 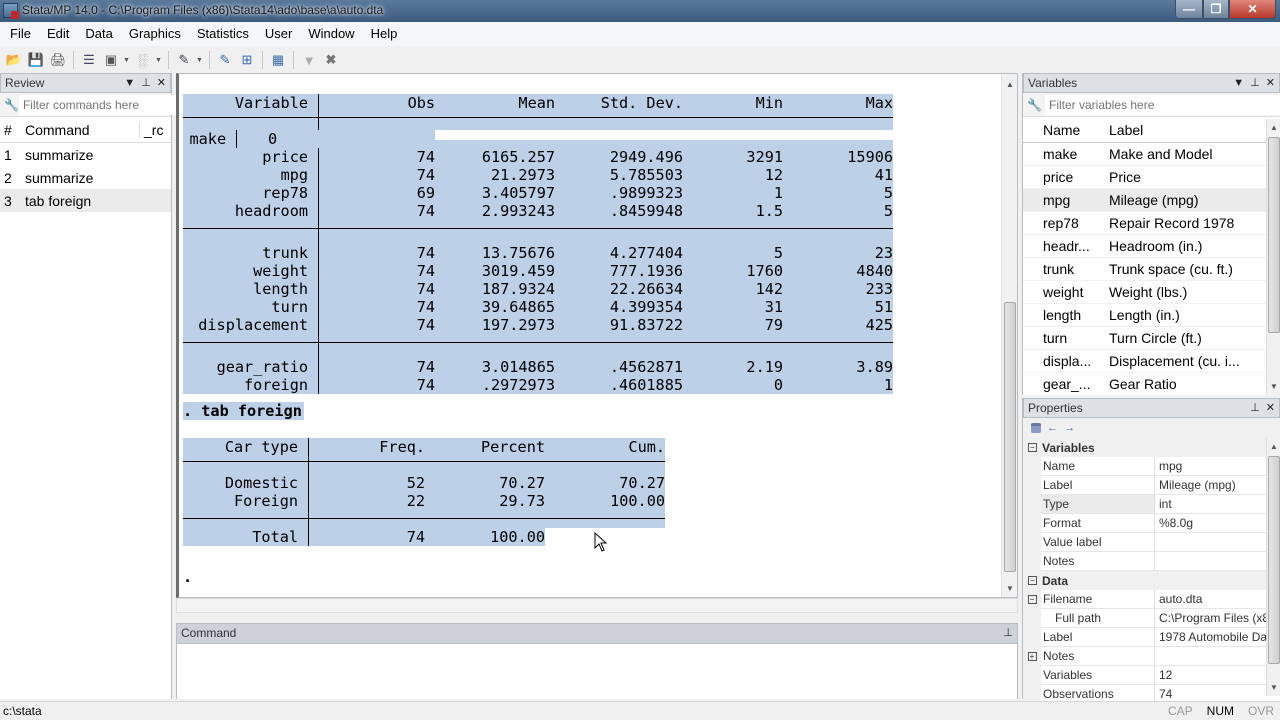 I want to click on restore-button: ❐, so click(x=1216, y=9).